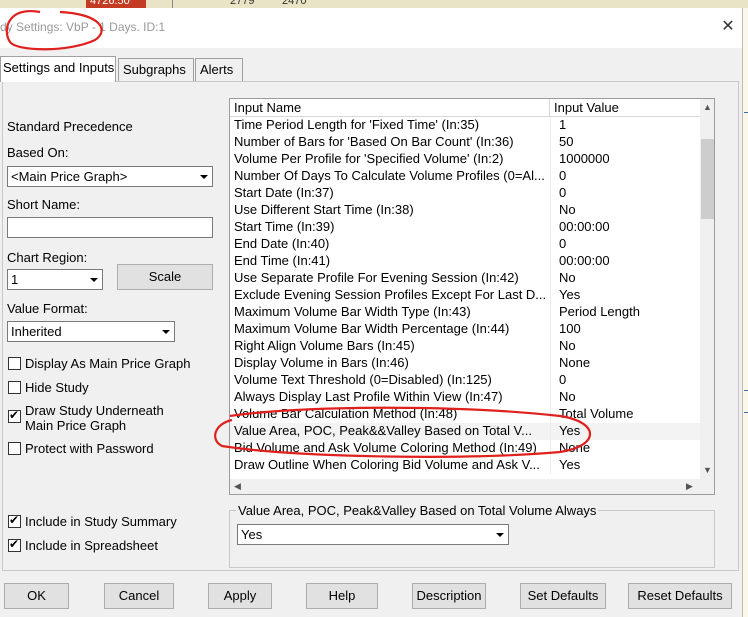  Describe the element at coordinates (707, 486) in the screenshot. I see `scroll-corner` at that location.